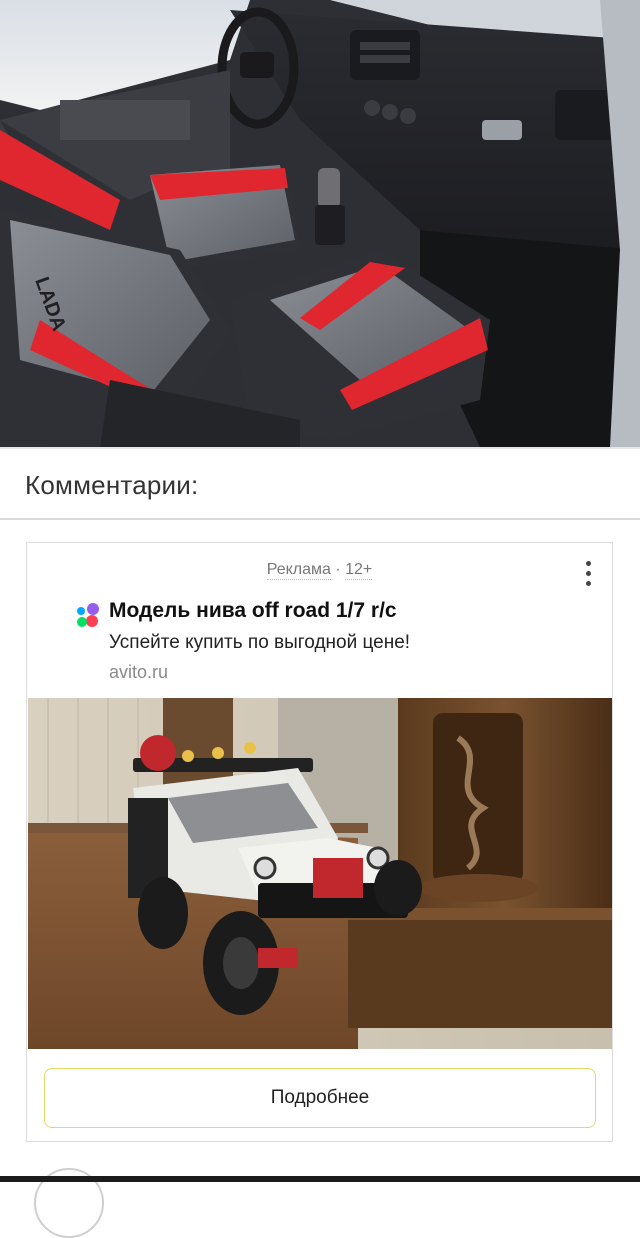  Describe the element at coordinates (320, 1098) in the screenshot. I see `details-button: Подробнее` at that location.